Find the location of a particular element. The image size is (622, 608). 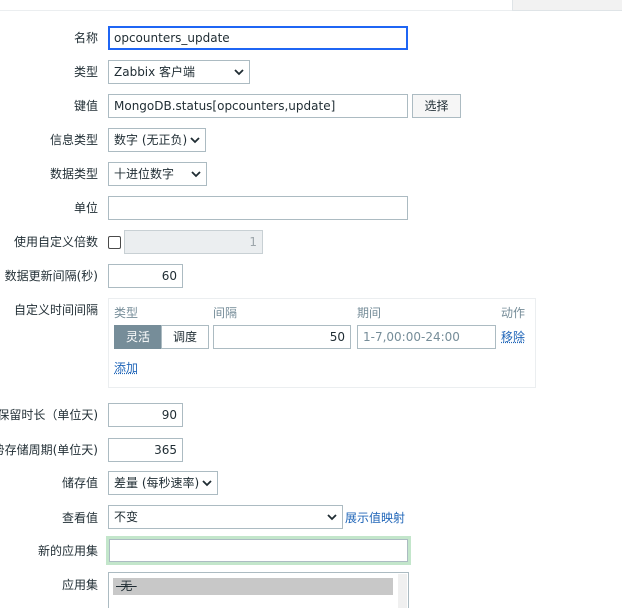

column-period-header: 期间 is located at coordinates (369, 313).